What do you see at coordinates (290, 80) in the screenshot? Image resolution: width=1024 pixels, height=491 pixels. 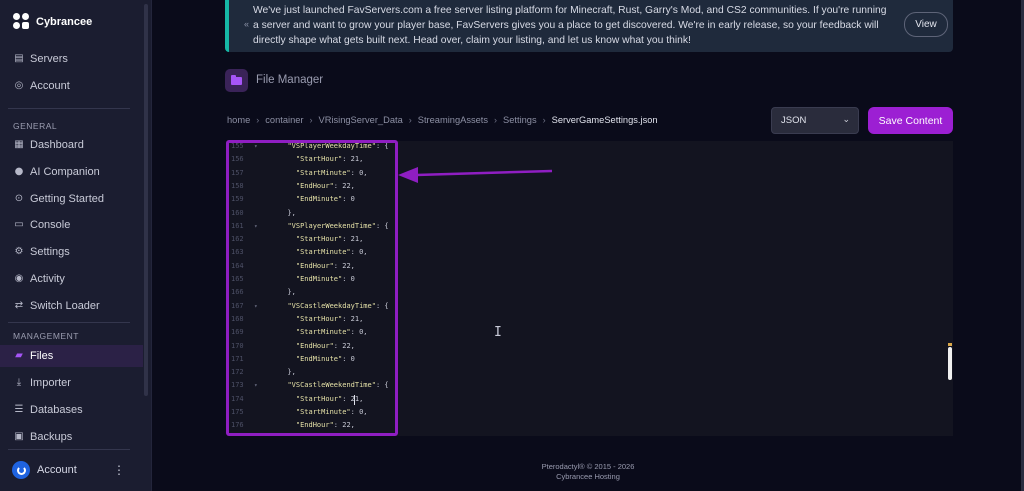 I see `page-title: File Manager` at bounding box center [290, 80].